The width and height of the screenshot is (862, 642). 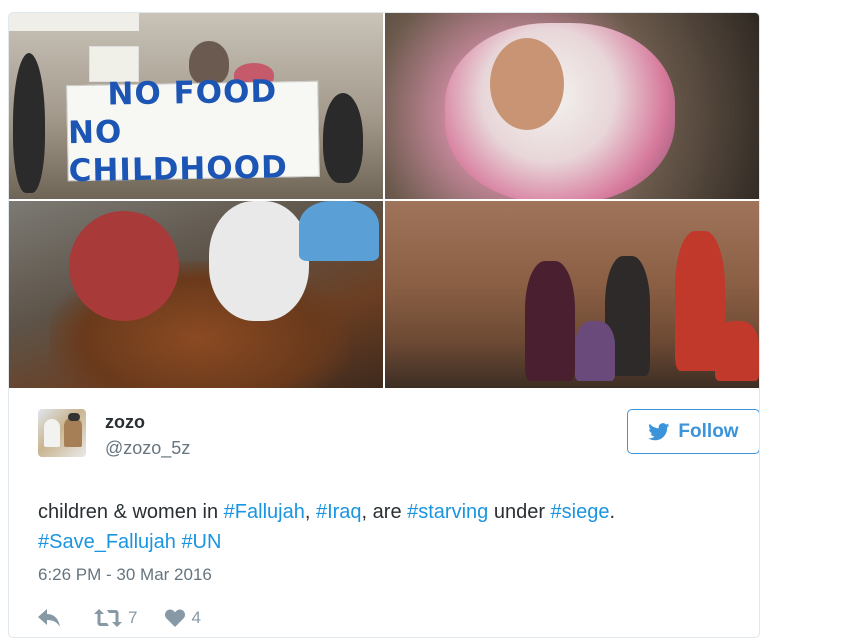 I want to click on hashtag-link: #siege, so click(x=580, y=512).